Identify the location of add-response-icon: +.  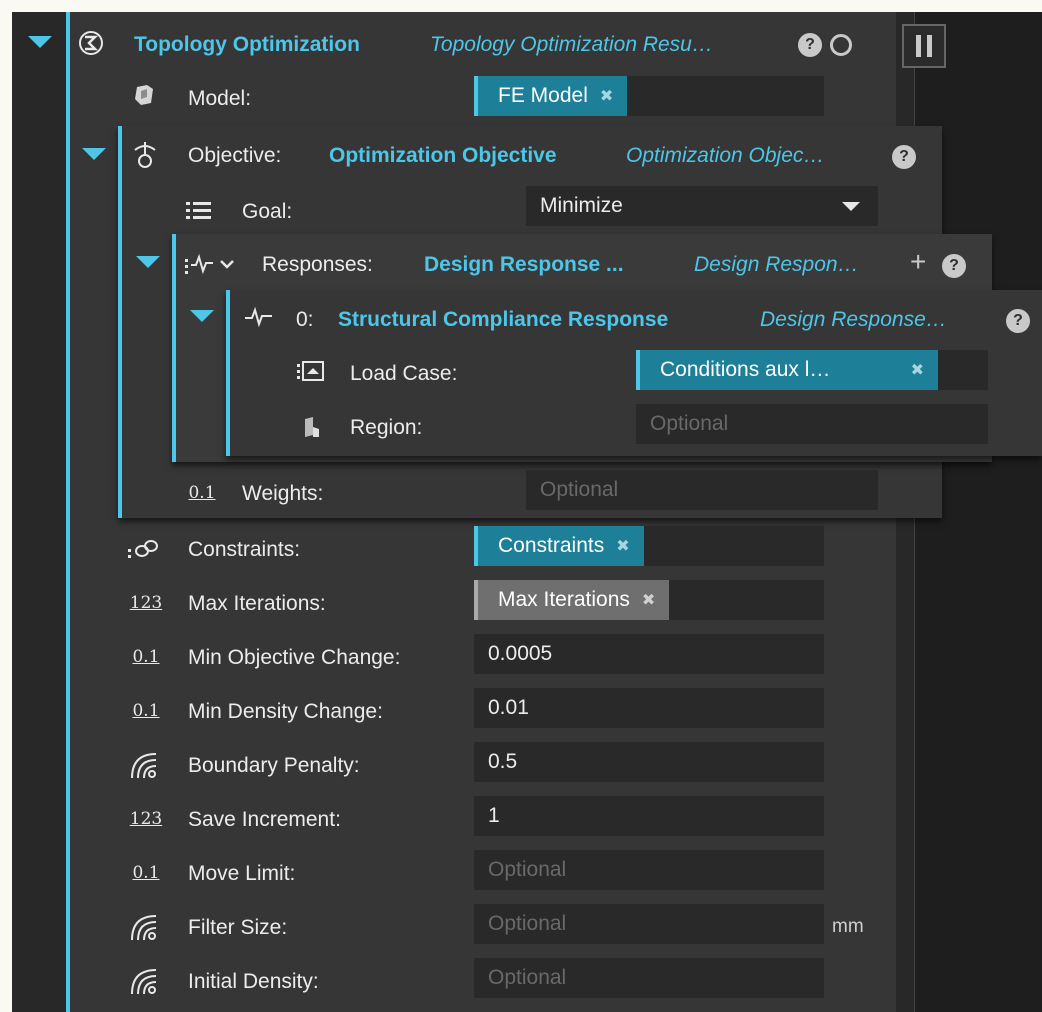
(918, 262).